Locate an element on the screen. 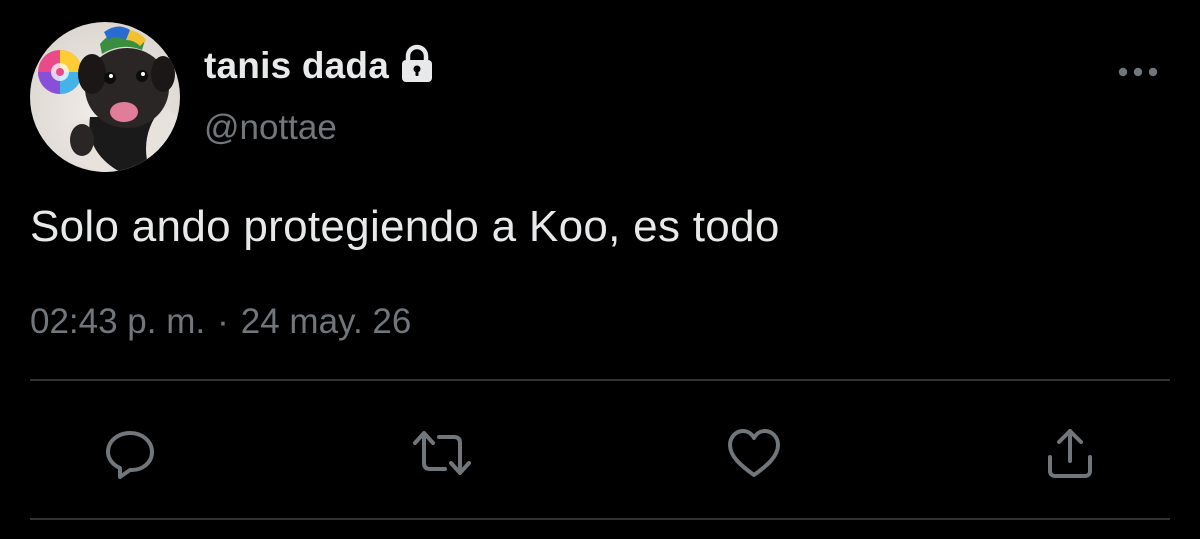 This screenshot has width=1200, height=539. share-button is located at coordinates (1070, 453).